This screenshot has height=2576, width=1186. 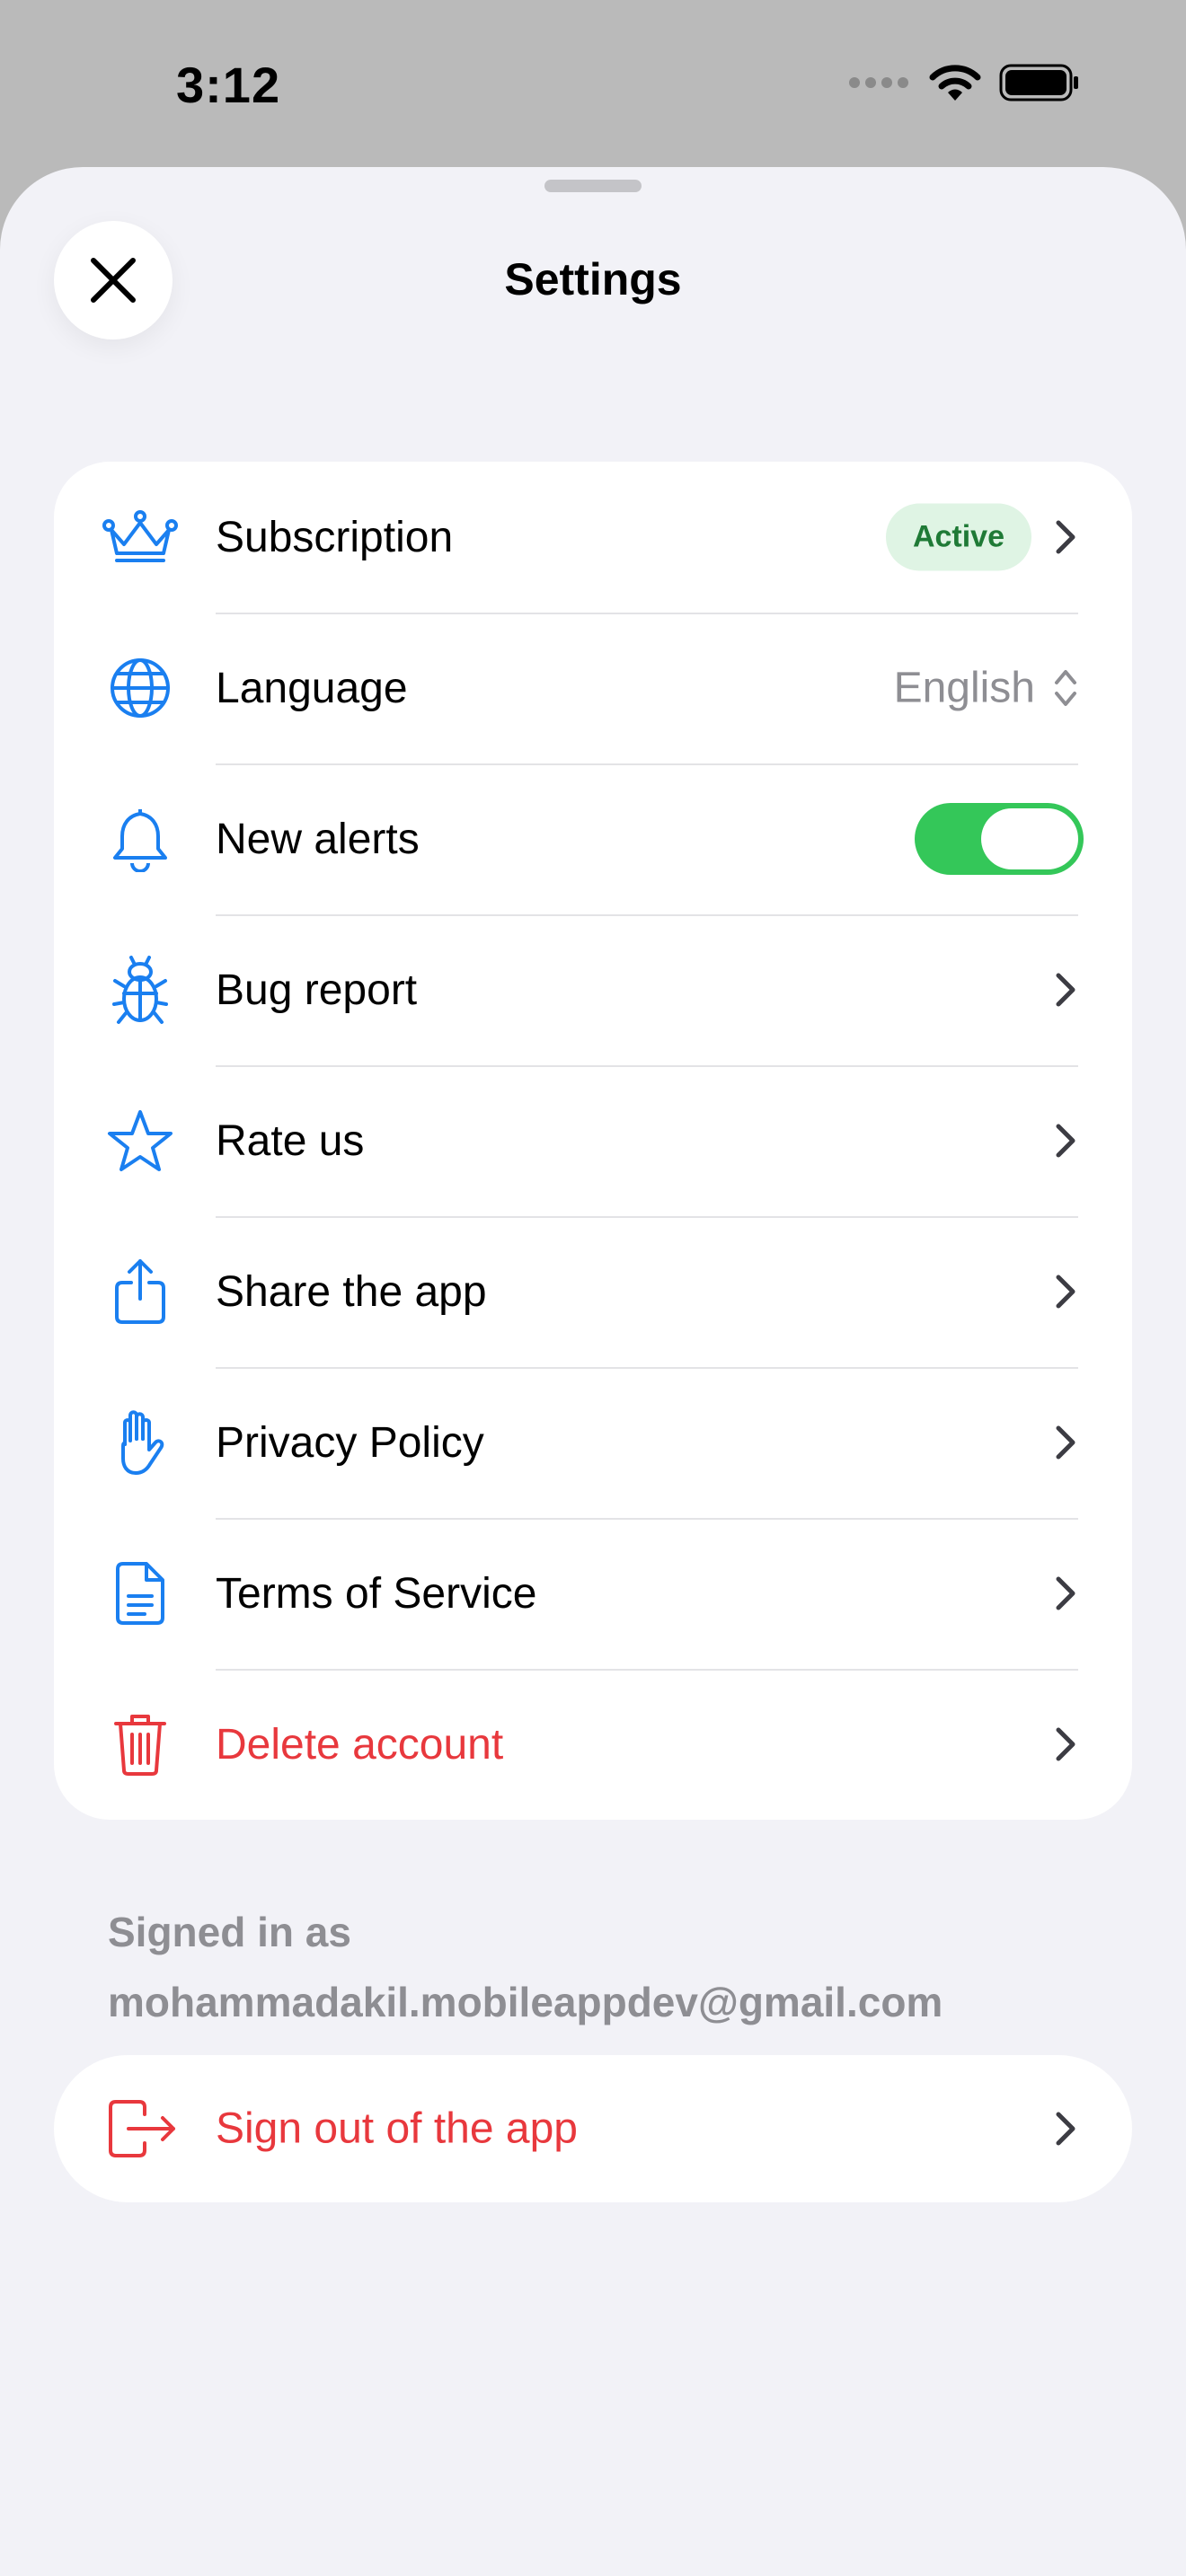 What do you see at coordinates (593, 537) in the screenshot?
I see `settings-row-subscription: Subscription Active` at bounding box center [593, 537].